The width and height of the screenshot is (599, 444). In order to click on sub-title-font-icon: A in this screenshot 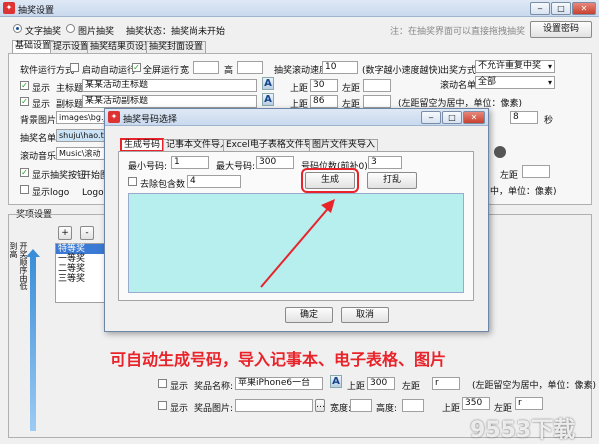, I will do `click(268, 99)`.